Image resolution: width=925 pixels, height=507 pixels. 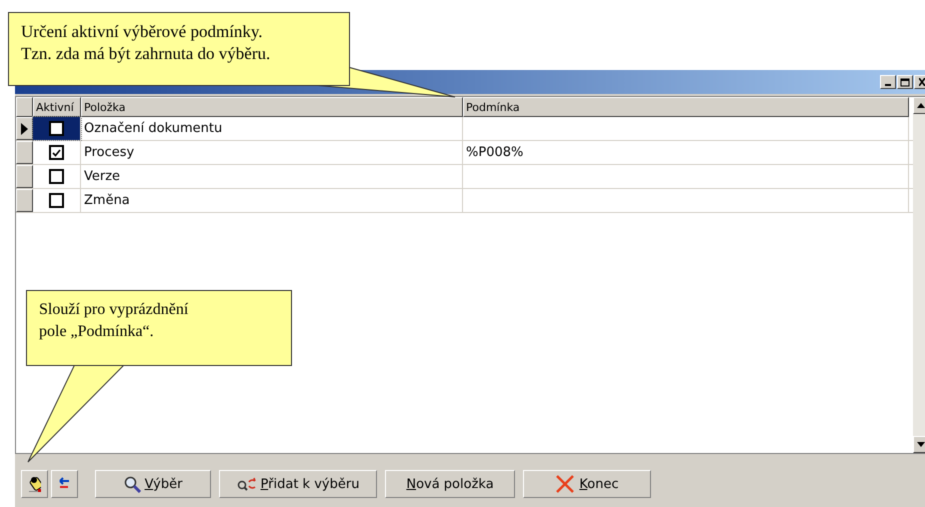 I want to click on scroll-up-icon, so click(x=919, y=105).